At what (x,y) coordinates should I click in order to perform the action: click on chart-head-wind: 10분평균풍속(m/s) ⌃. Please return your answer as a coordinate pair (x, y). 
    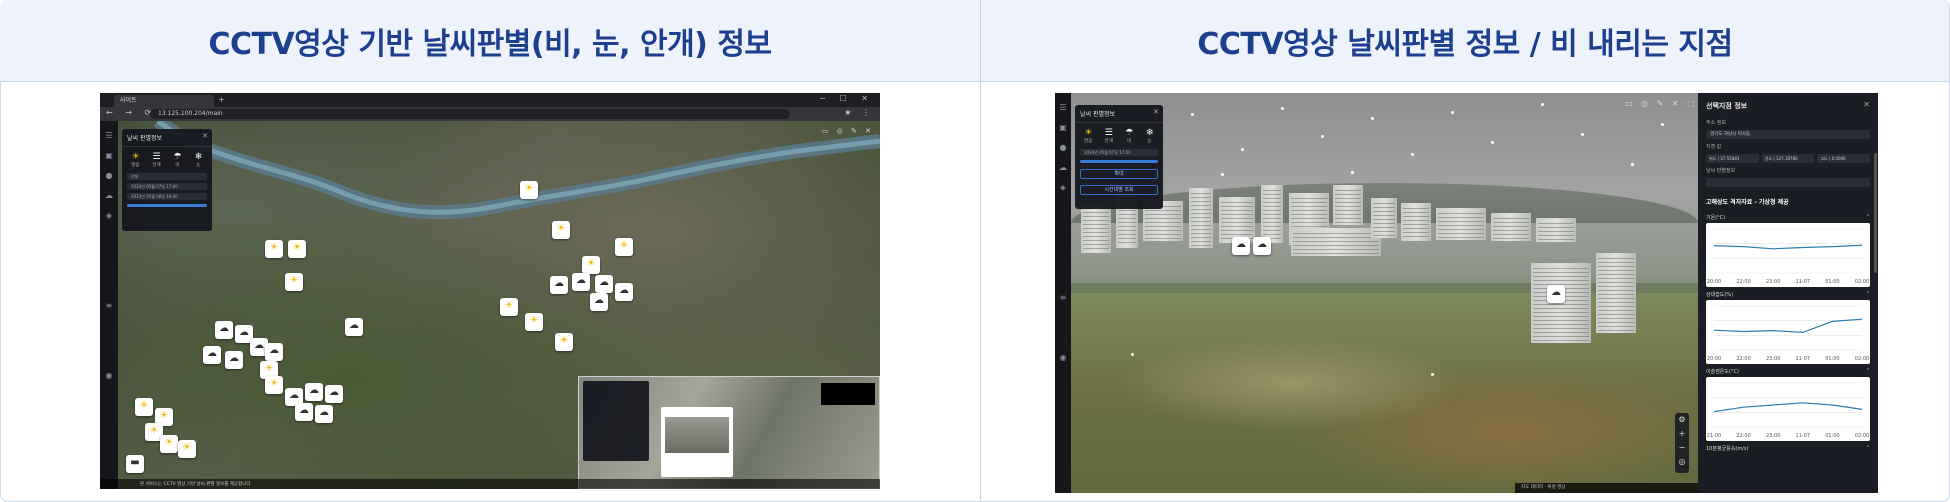
    Looking at the image, I should click on (1788, 447).